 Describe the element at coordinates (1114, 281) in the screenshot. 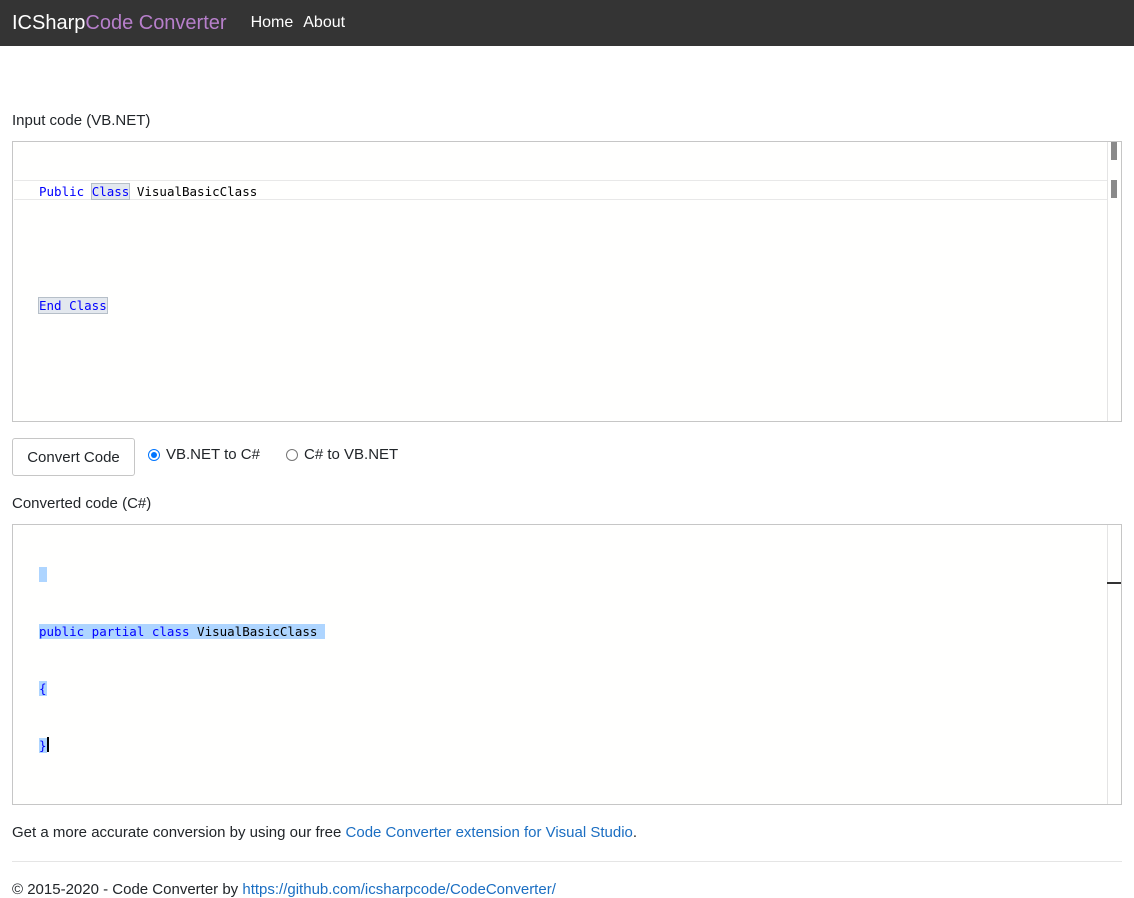

I see `input-scrollbar` at that location.